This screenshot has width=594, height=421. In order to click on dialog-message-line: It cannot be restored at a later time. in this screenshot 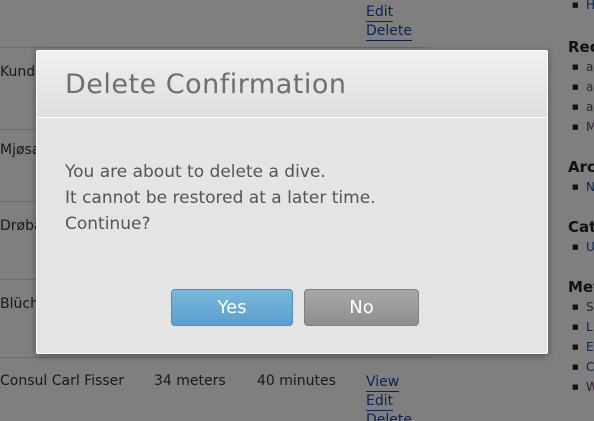, I will do `click(220, 198)`.